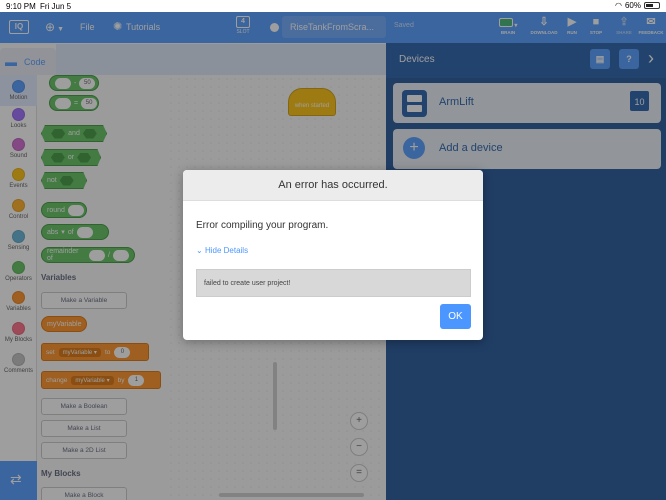  I want to click on wifi-icon: ◠, so click(618, 5).